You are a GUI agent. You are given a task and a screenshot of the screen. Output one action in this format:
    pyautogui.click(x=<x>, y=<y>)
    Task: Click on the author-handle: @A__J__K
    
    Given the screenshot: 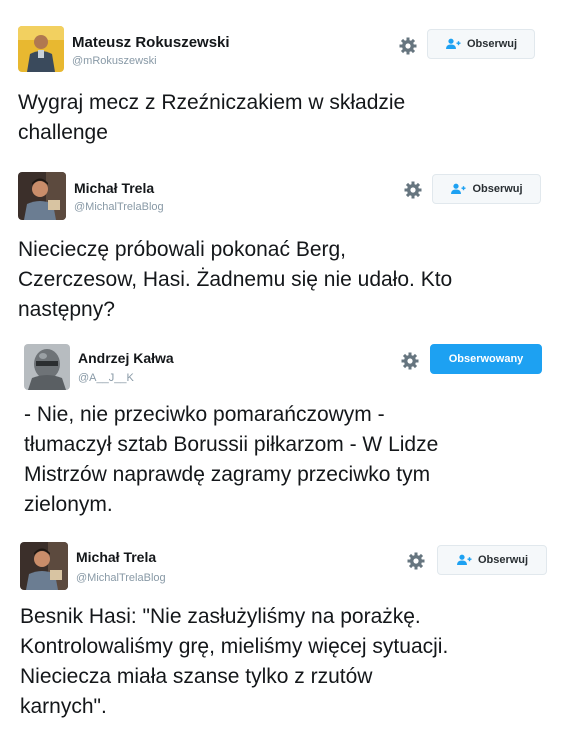 What is the action you would take?
    pyautogui.click(x=106, y=378)
    